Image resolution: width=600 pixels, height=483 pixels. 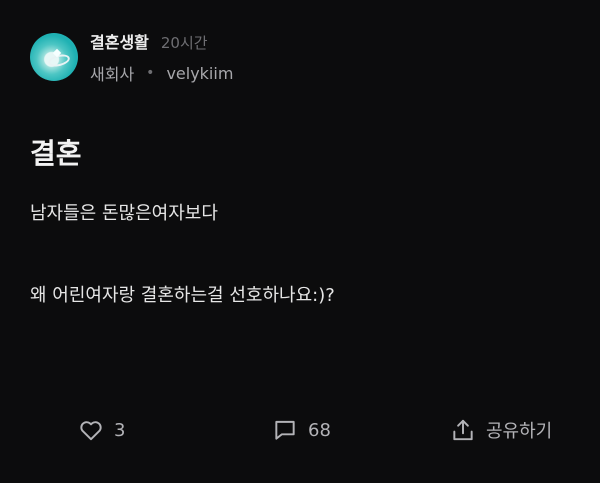 I want to click on like-button: 3, so click(x=101, y=430).